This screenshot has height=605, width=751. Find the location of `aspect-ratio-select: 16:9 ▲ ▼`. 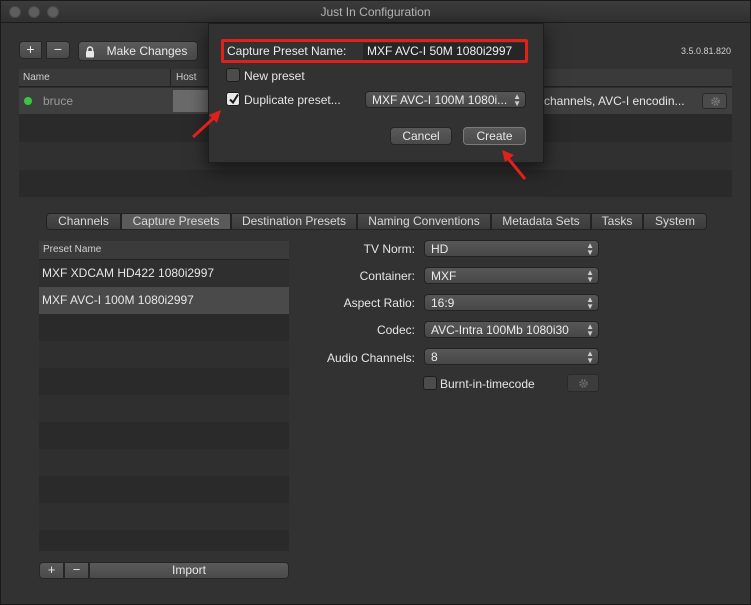

aspect-ratio-select: 16:9 ▲ ▼ is located at coordinates (511, 302).